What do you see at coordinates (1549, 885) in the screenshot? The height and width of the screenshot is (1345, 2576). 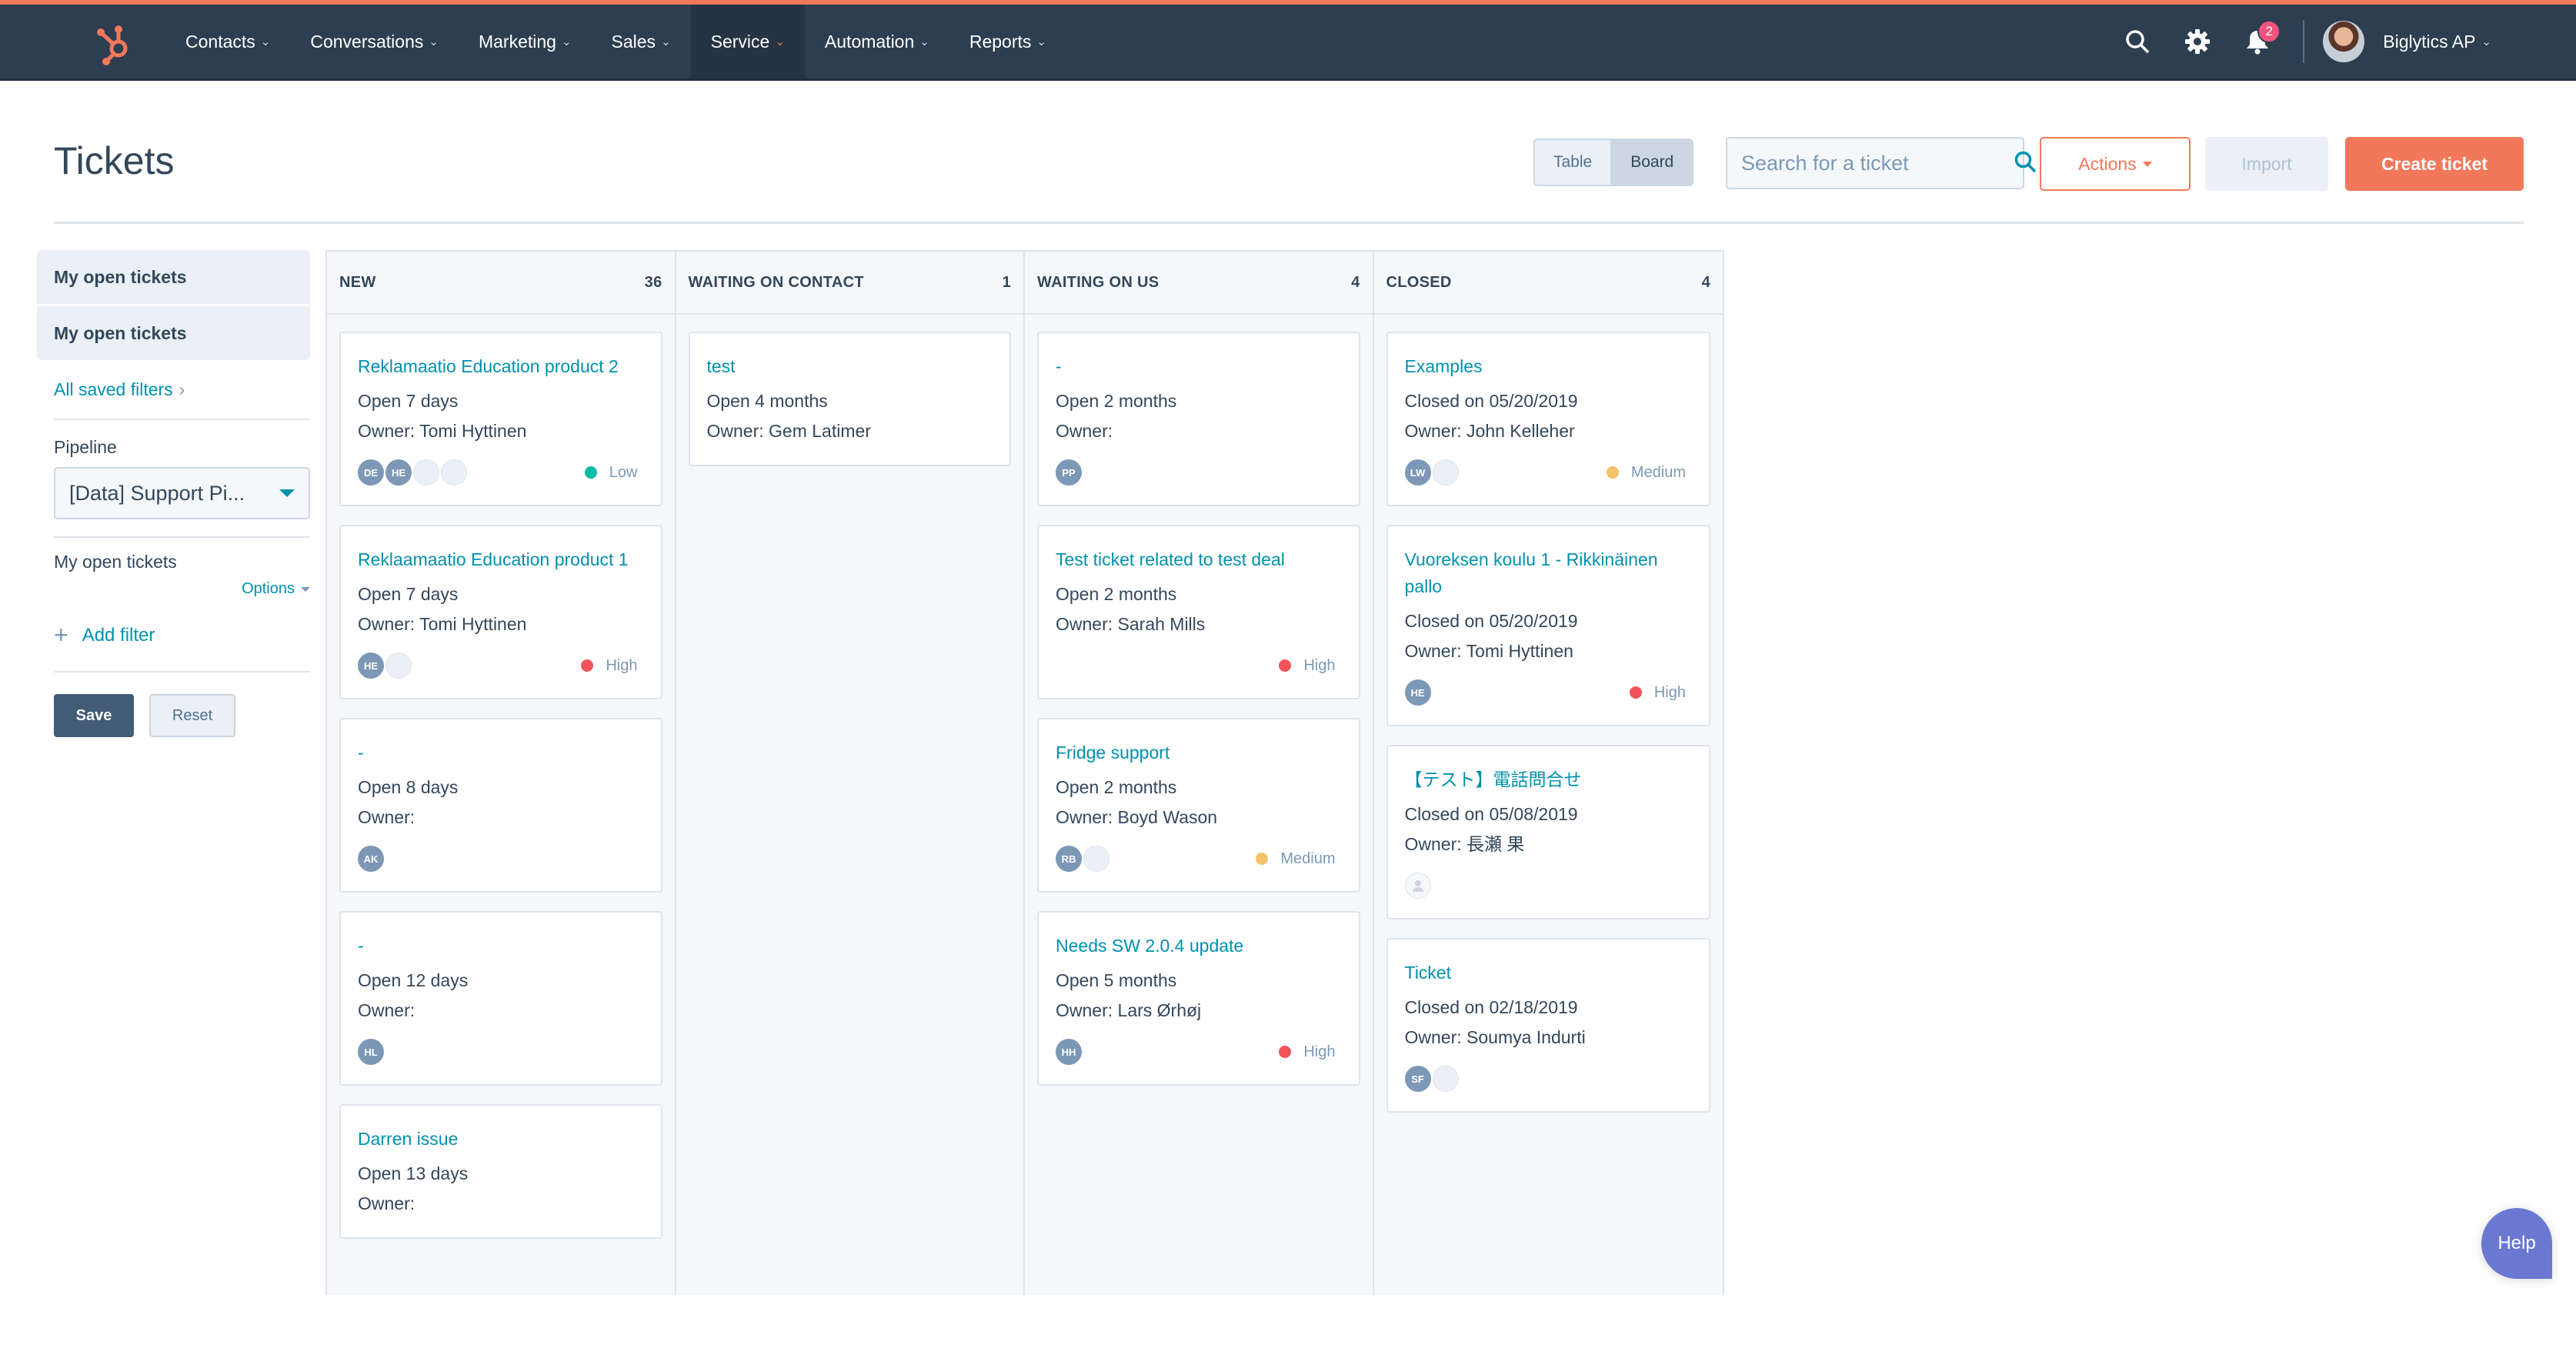 I see `ticket-footer` at bounding box center [1549, 885].